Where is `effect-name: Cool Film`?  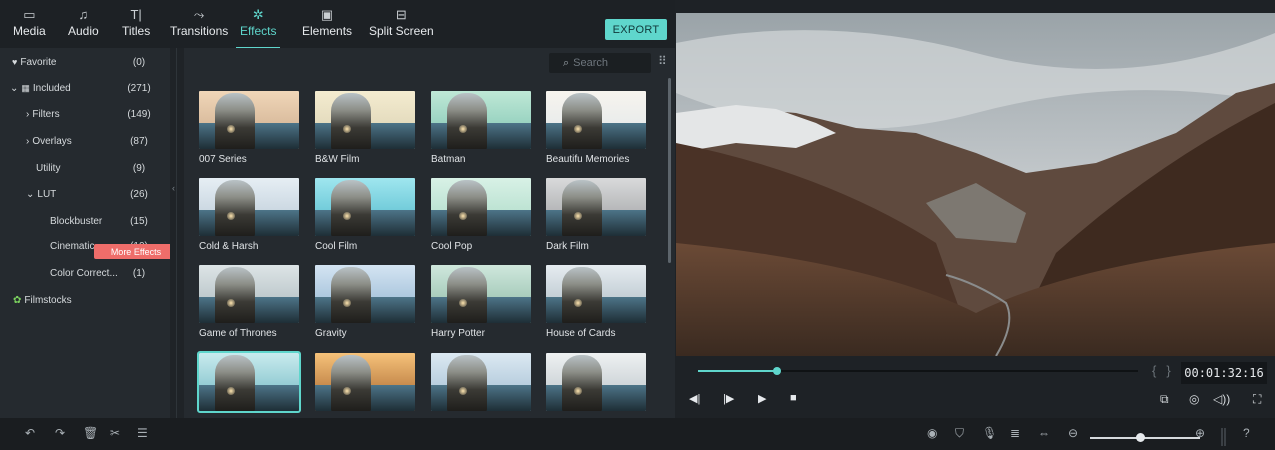
effect-name: Cool Film is located at coordinates (336, 246).